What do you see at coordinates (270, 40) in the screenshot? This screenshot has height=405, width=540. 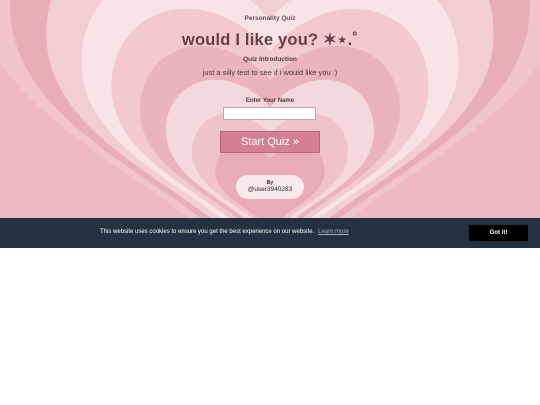 I see `quiz-title: would I like you? ✶⋆.˚` at bounding box center [270, 40].